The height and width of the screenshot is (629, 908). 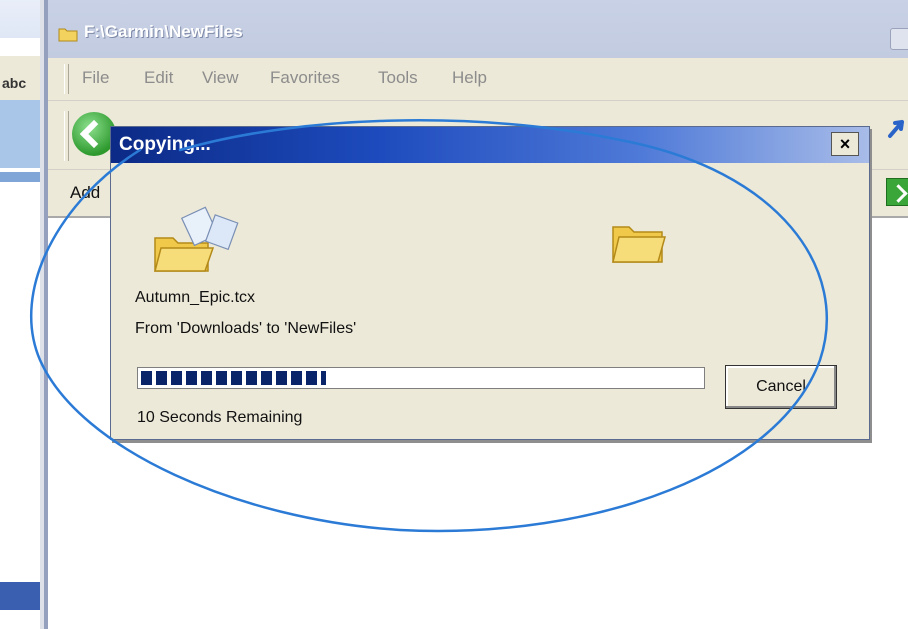 I want to click on menu-help: Help, so click(x=469, y=78).